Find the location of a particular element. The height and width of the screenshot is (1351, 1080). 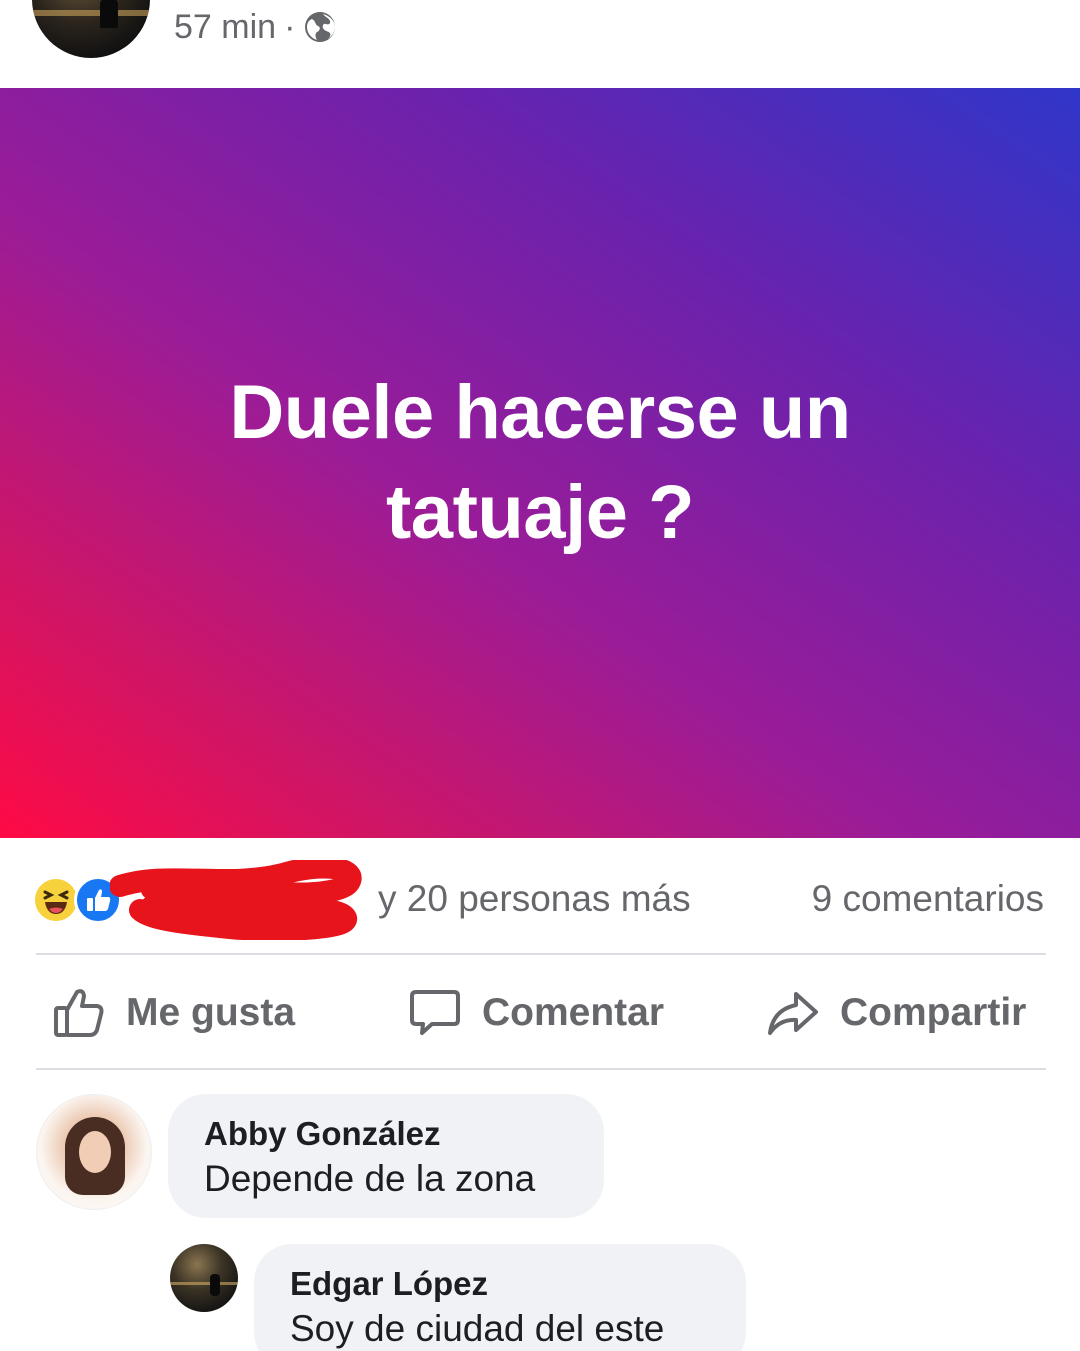

share-arrow-icon is located at coordinates (793, 1013).